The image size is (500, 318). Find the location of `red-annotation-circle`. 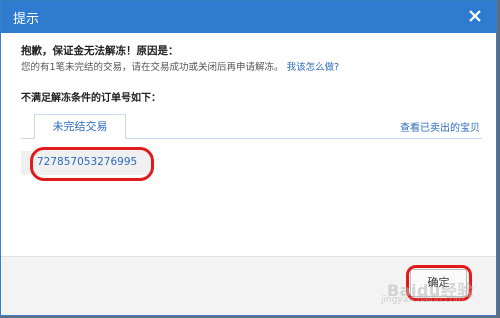

red-annotation-circle is located at coordinates (92, 164).